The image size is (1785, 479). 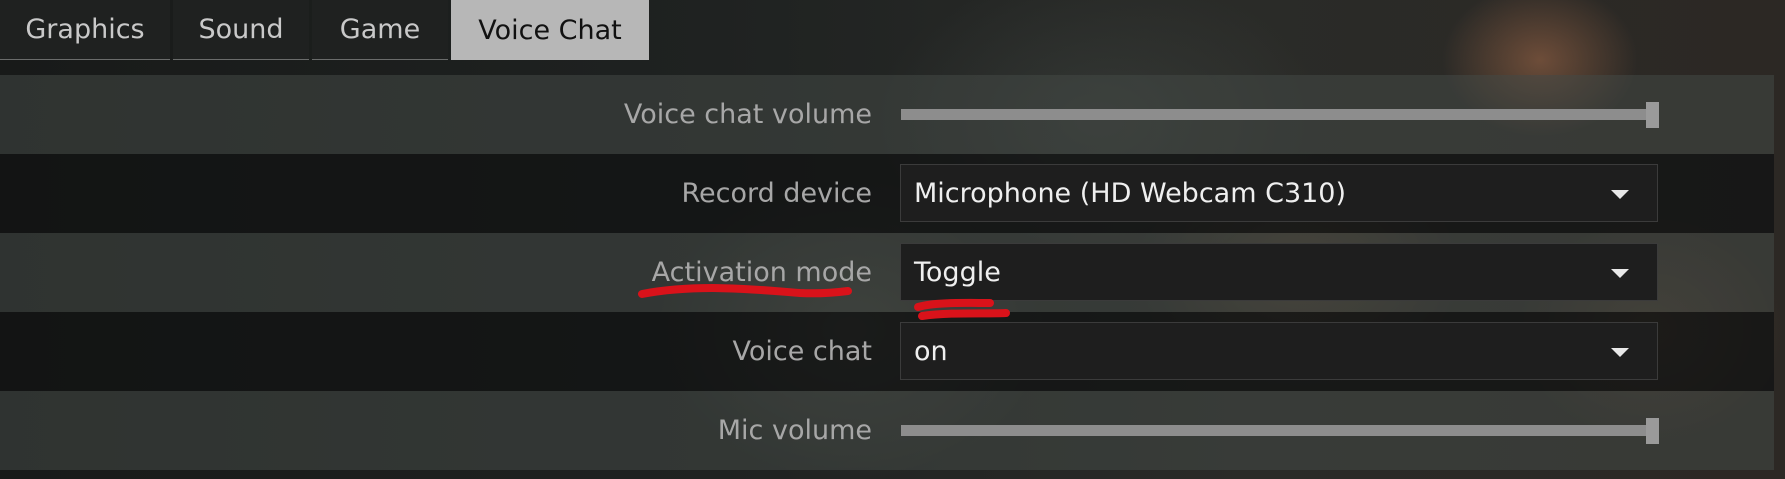 I want to click on mic-volume-label: Mic volume, so click(x=794, y=430).